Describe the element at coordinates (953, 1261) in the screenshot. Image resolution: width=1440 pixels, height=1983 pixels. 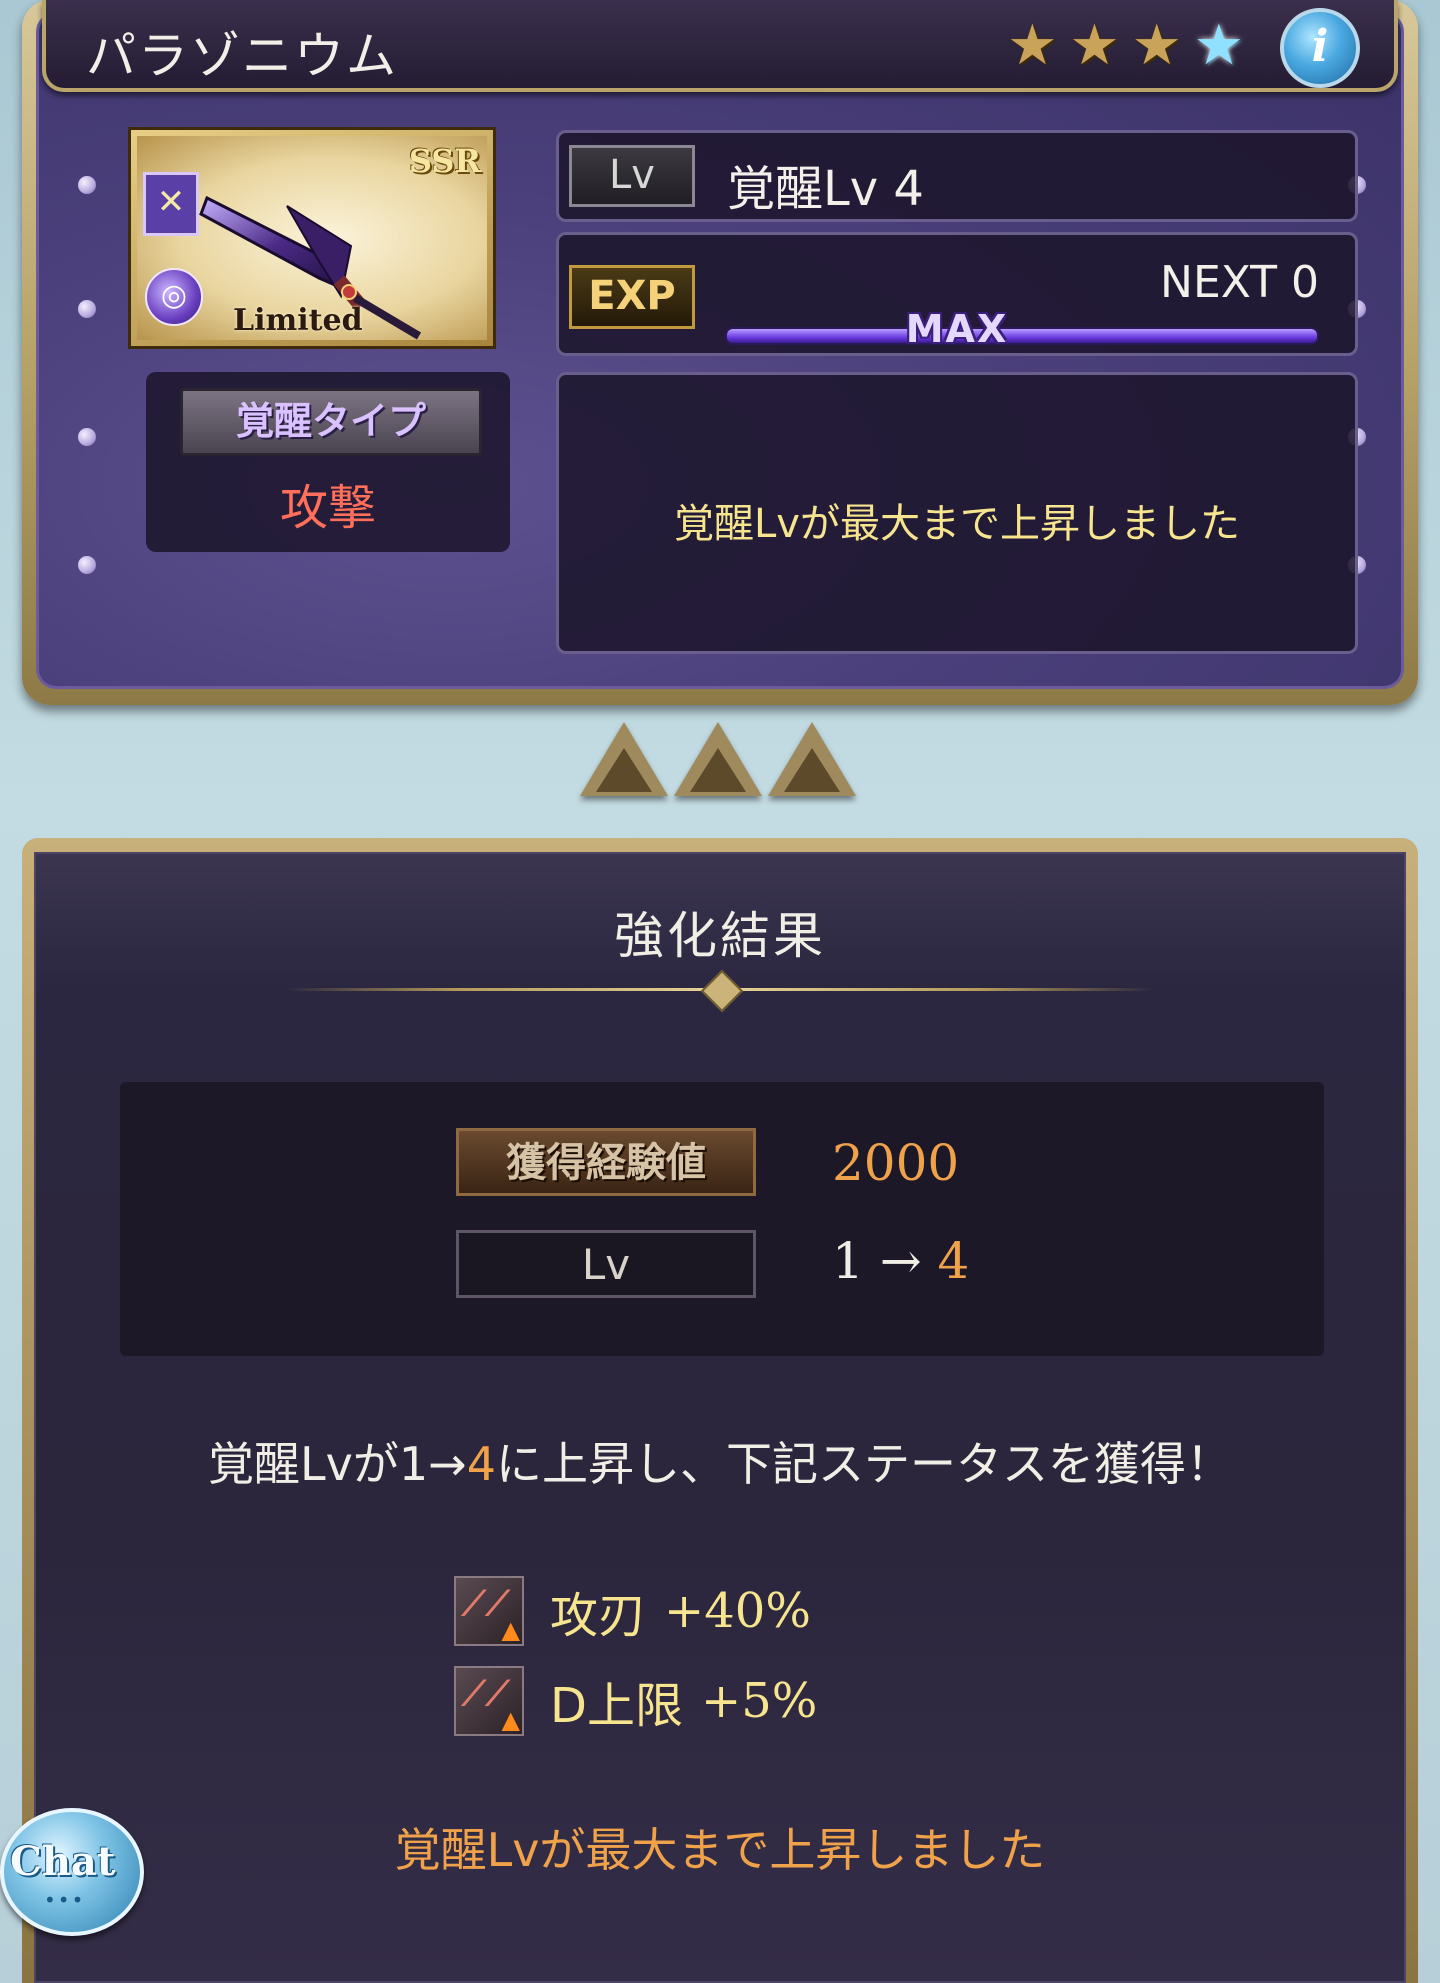
I see `level-to: 4` at that location.